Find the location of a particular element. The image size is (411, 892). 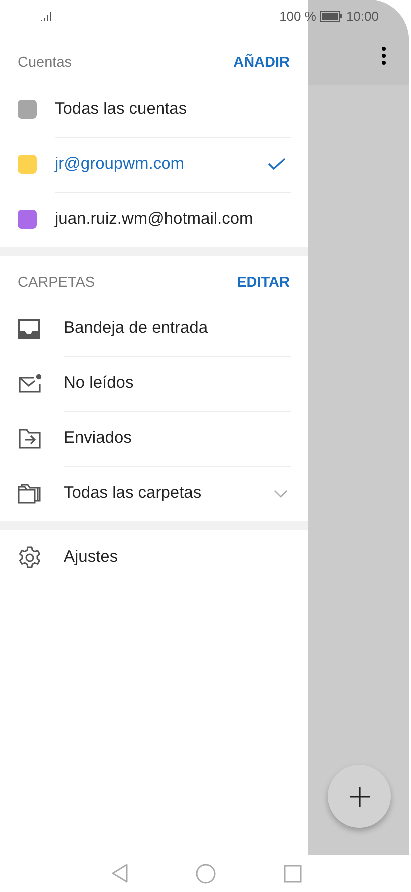

plus-icon is located at coordinates (360, 796).